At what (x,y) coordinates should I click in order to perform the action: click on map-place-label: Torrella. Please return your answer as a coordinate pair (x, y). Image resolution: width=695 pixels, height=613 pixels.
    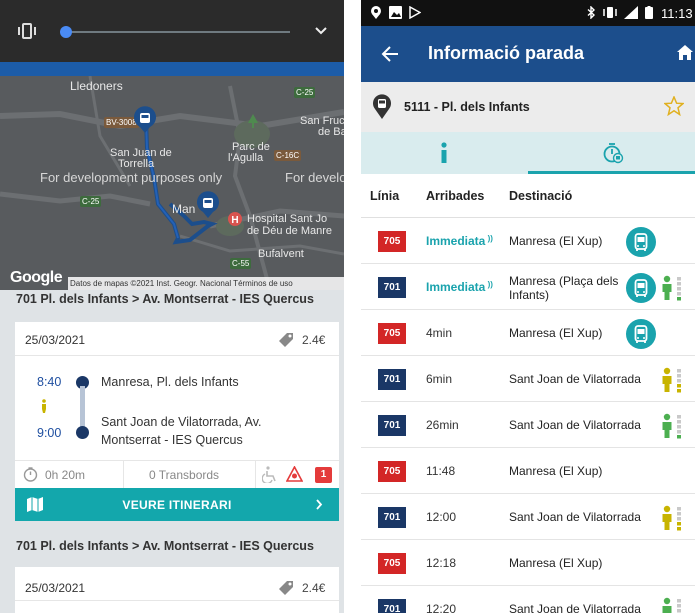
    Looking at the image, I should click on (136, 164).